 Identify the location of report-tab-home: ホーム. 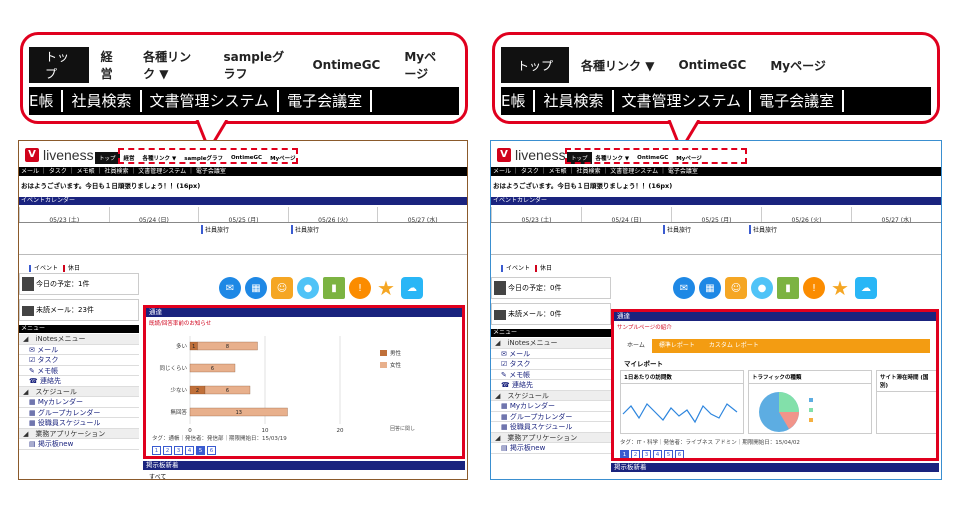
(636, 346).